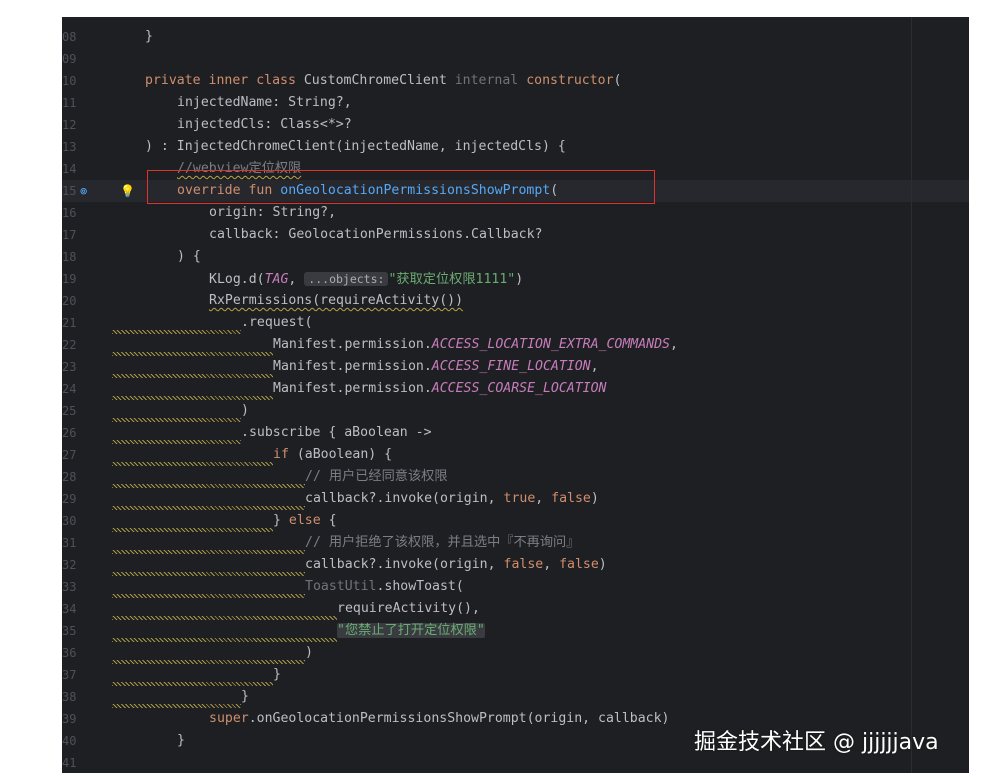  Describe the element at coordinates (69, 367) in the screenshot. I see `line-number: 23` at that location.